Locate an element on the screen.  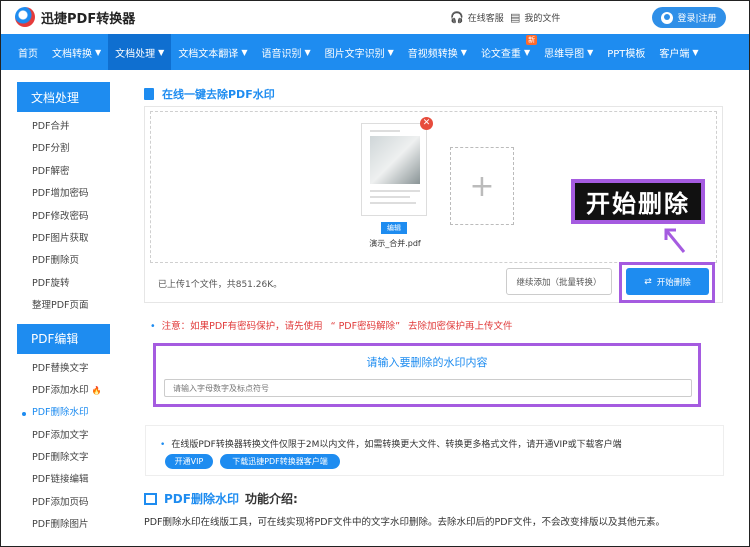
watermark-input-title: 请输入要删除的水印内容 is located at coordinates (427, 362).